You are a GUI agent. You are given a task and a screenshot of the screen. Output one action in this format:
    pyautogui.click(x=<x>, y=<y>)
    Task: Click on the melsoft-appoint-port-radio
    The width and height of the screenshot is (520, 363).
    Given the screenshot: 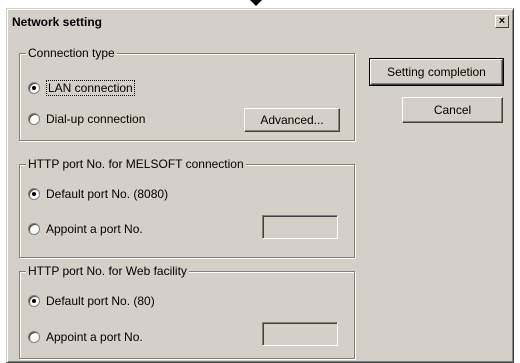 What is the action you would take?
    pyautogui.click(x=34, y=229)
    